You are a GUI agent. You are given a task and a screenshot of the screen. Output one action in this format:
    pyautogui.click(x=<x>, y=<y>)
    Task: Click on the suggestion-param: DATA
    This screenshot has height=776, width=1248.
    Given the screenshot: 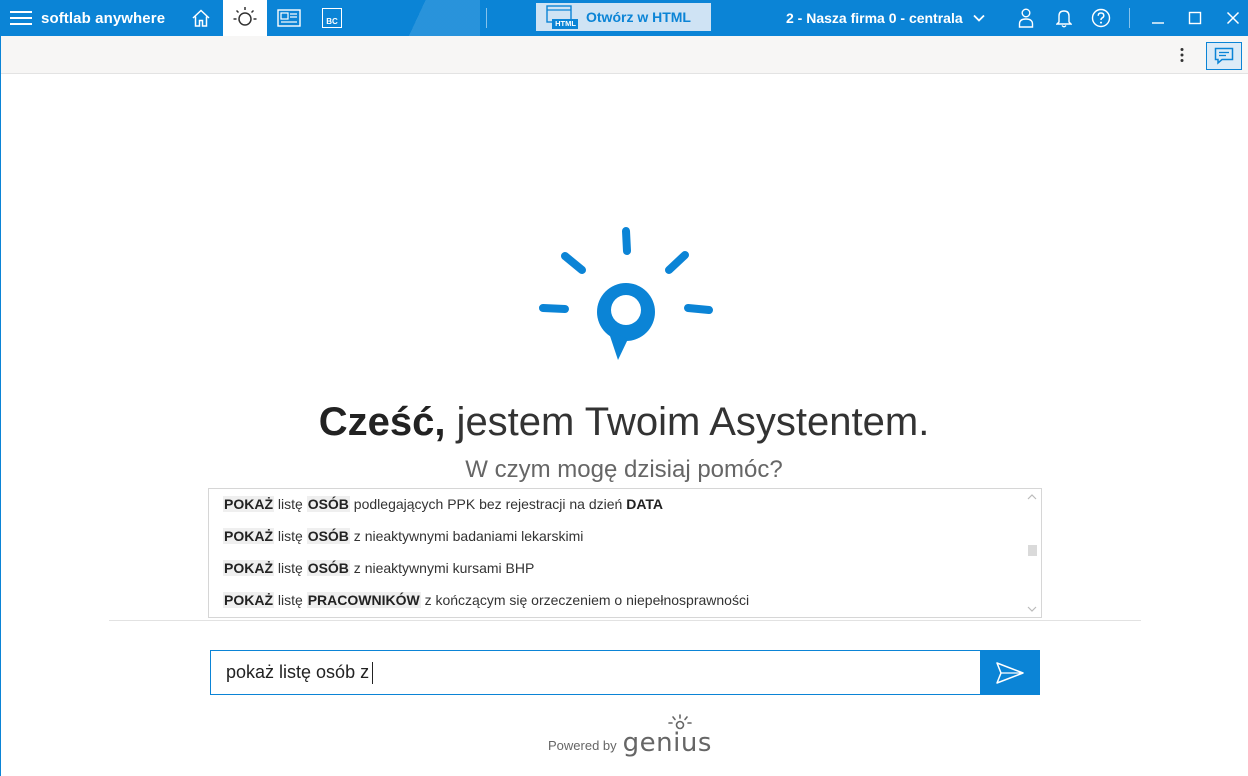 What is the action you would take?
    pyautogui.click(x=645, y=504)
    